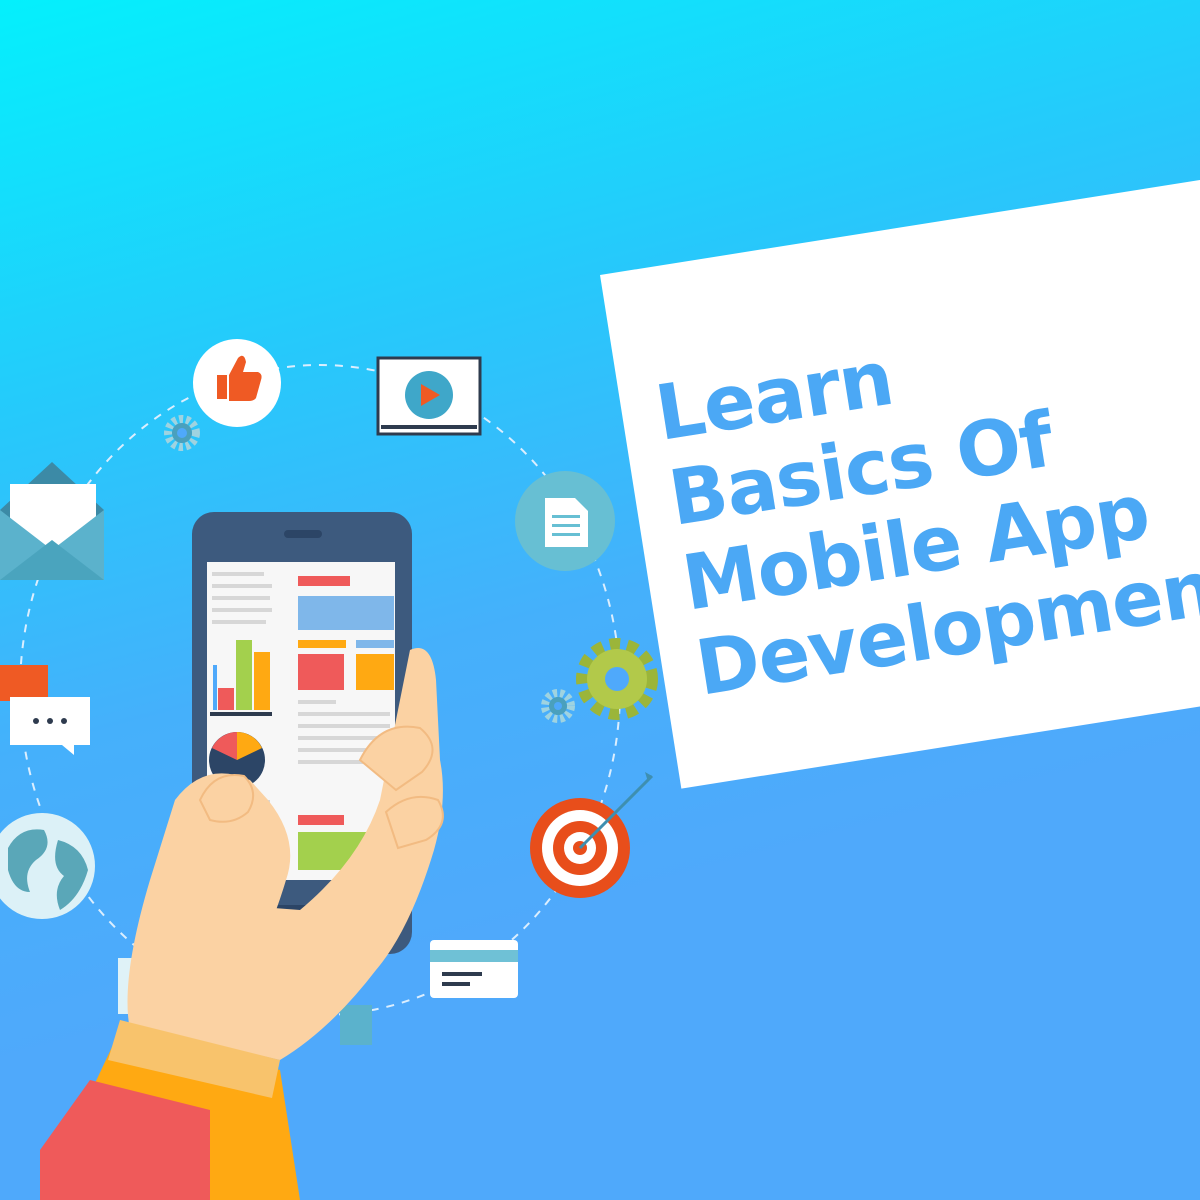 Image resolution: width=1200 pixels, height=1200 pixels. What do you see at coordinates (182, 433) in the screenshot?
I see `small-gear-icon` at bounding box center [182, 433].